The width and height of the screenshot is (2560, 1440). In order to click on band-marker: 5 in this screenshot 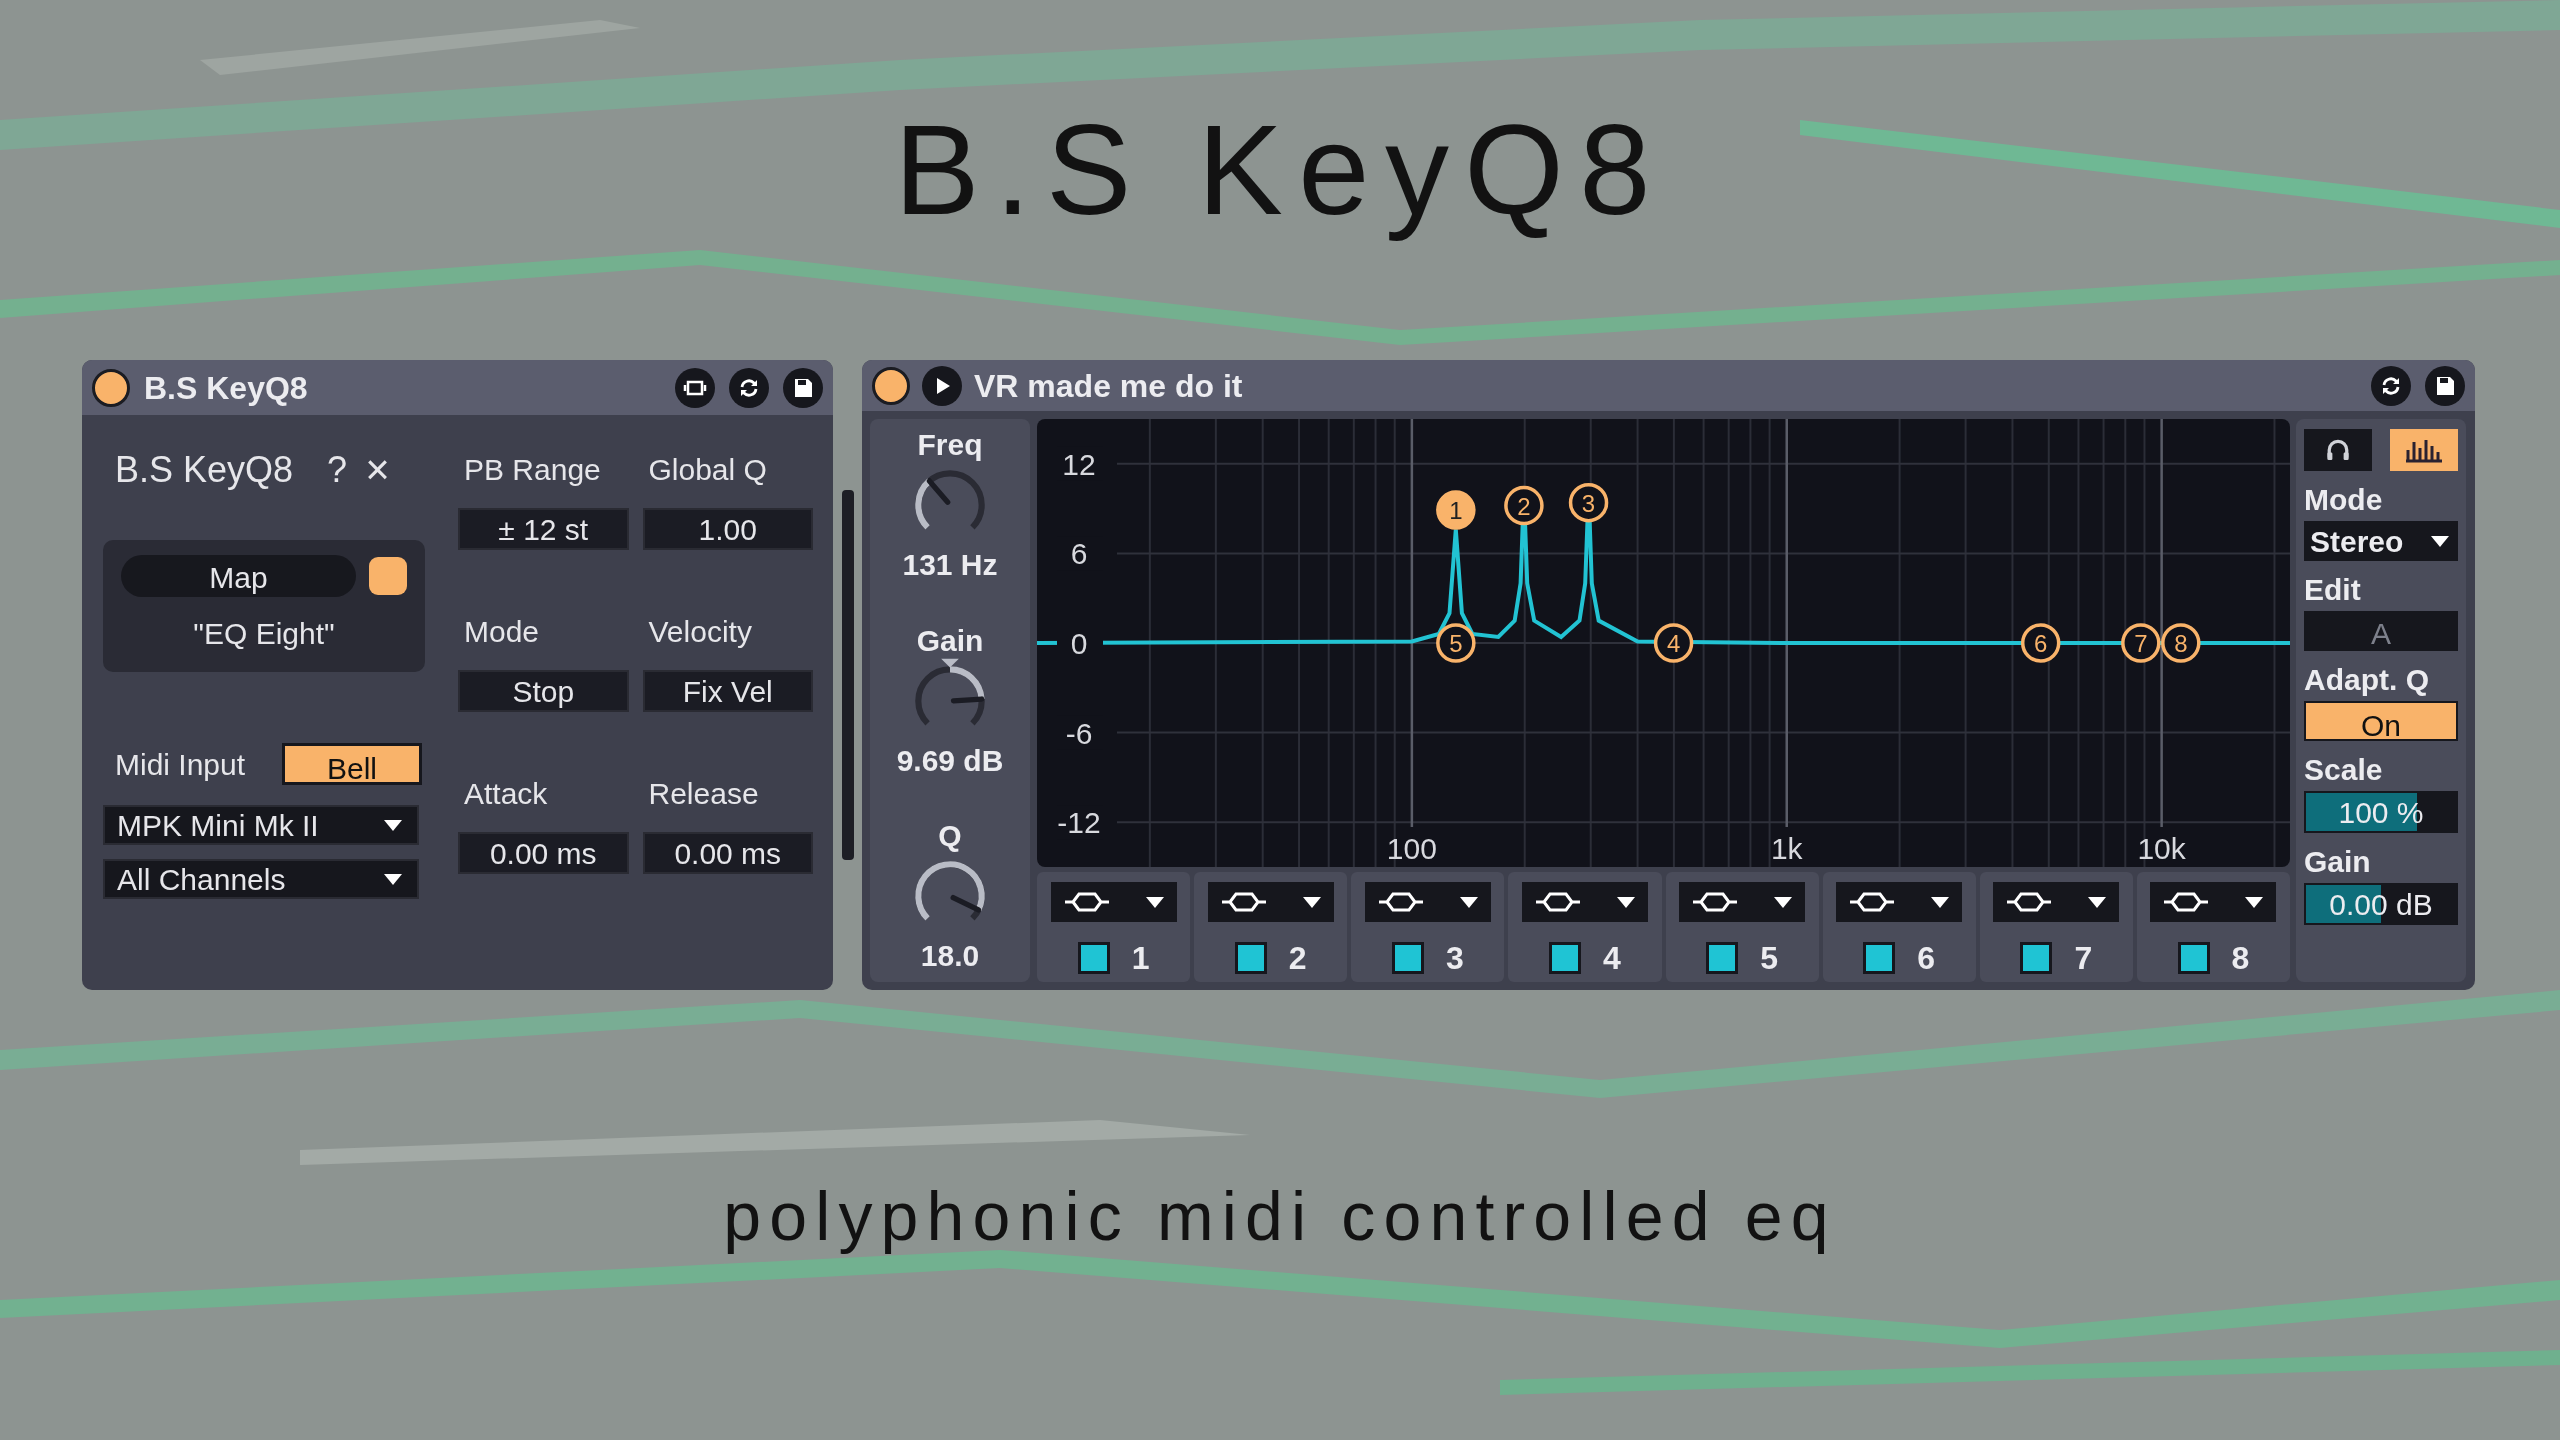, I will do `click(1456, 643)`.